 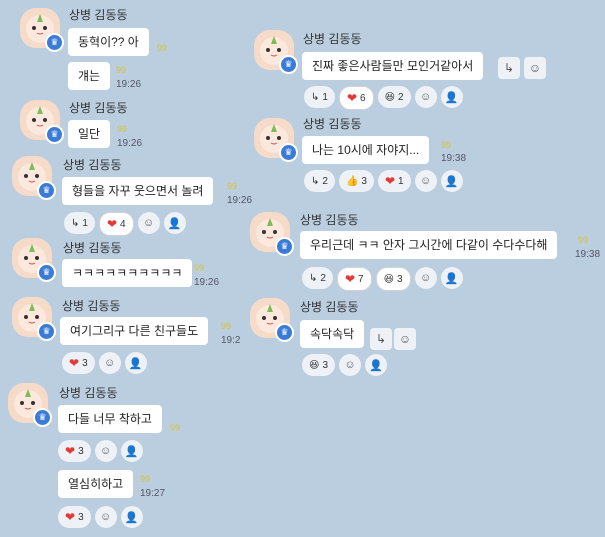 I want to click on message-bubble: 동혁이?? 아, so click(x=108, y=42).